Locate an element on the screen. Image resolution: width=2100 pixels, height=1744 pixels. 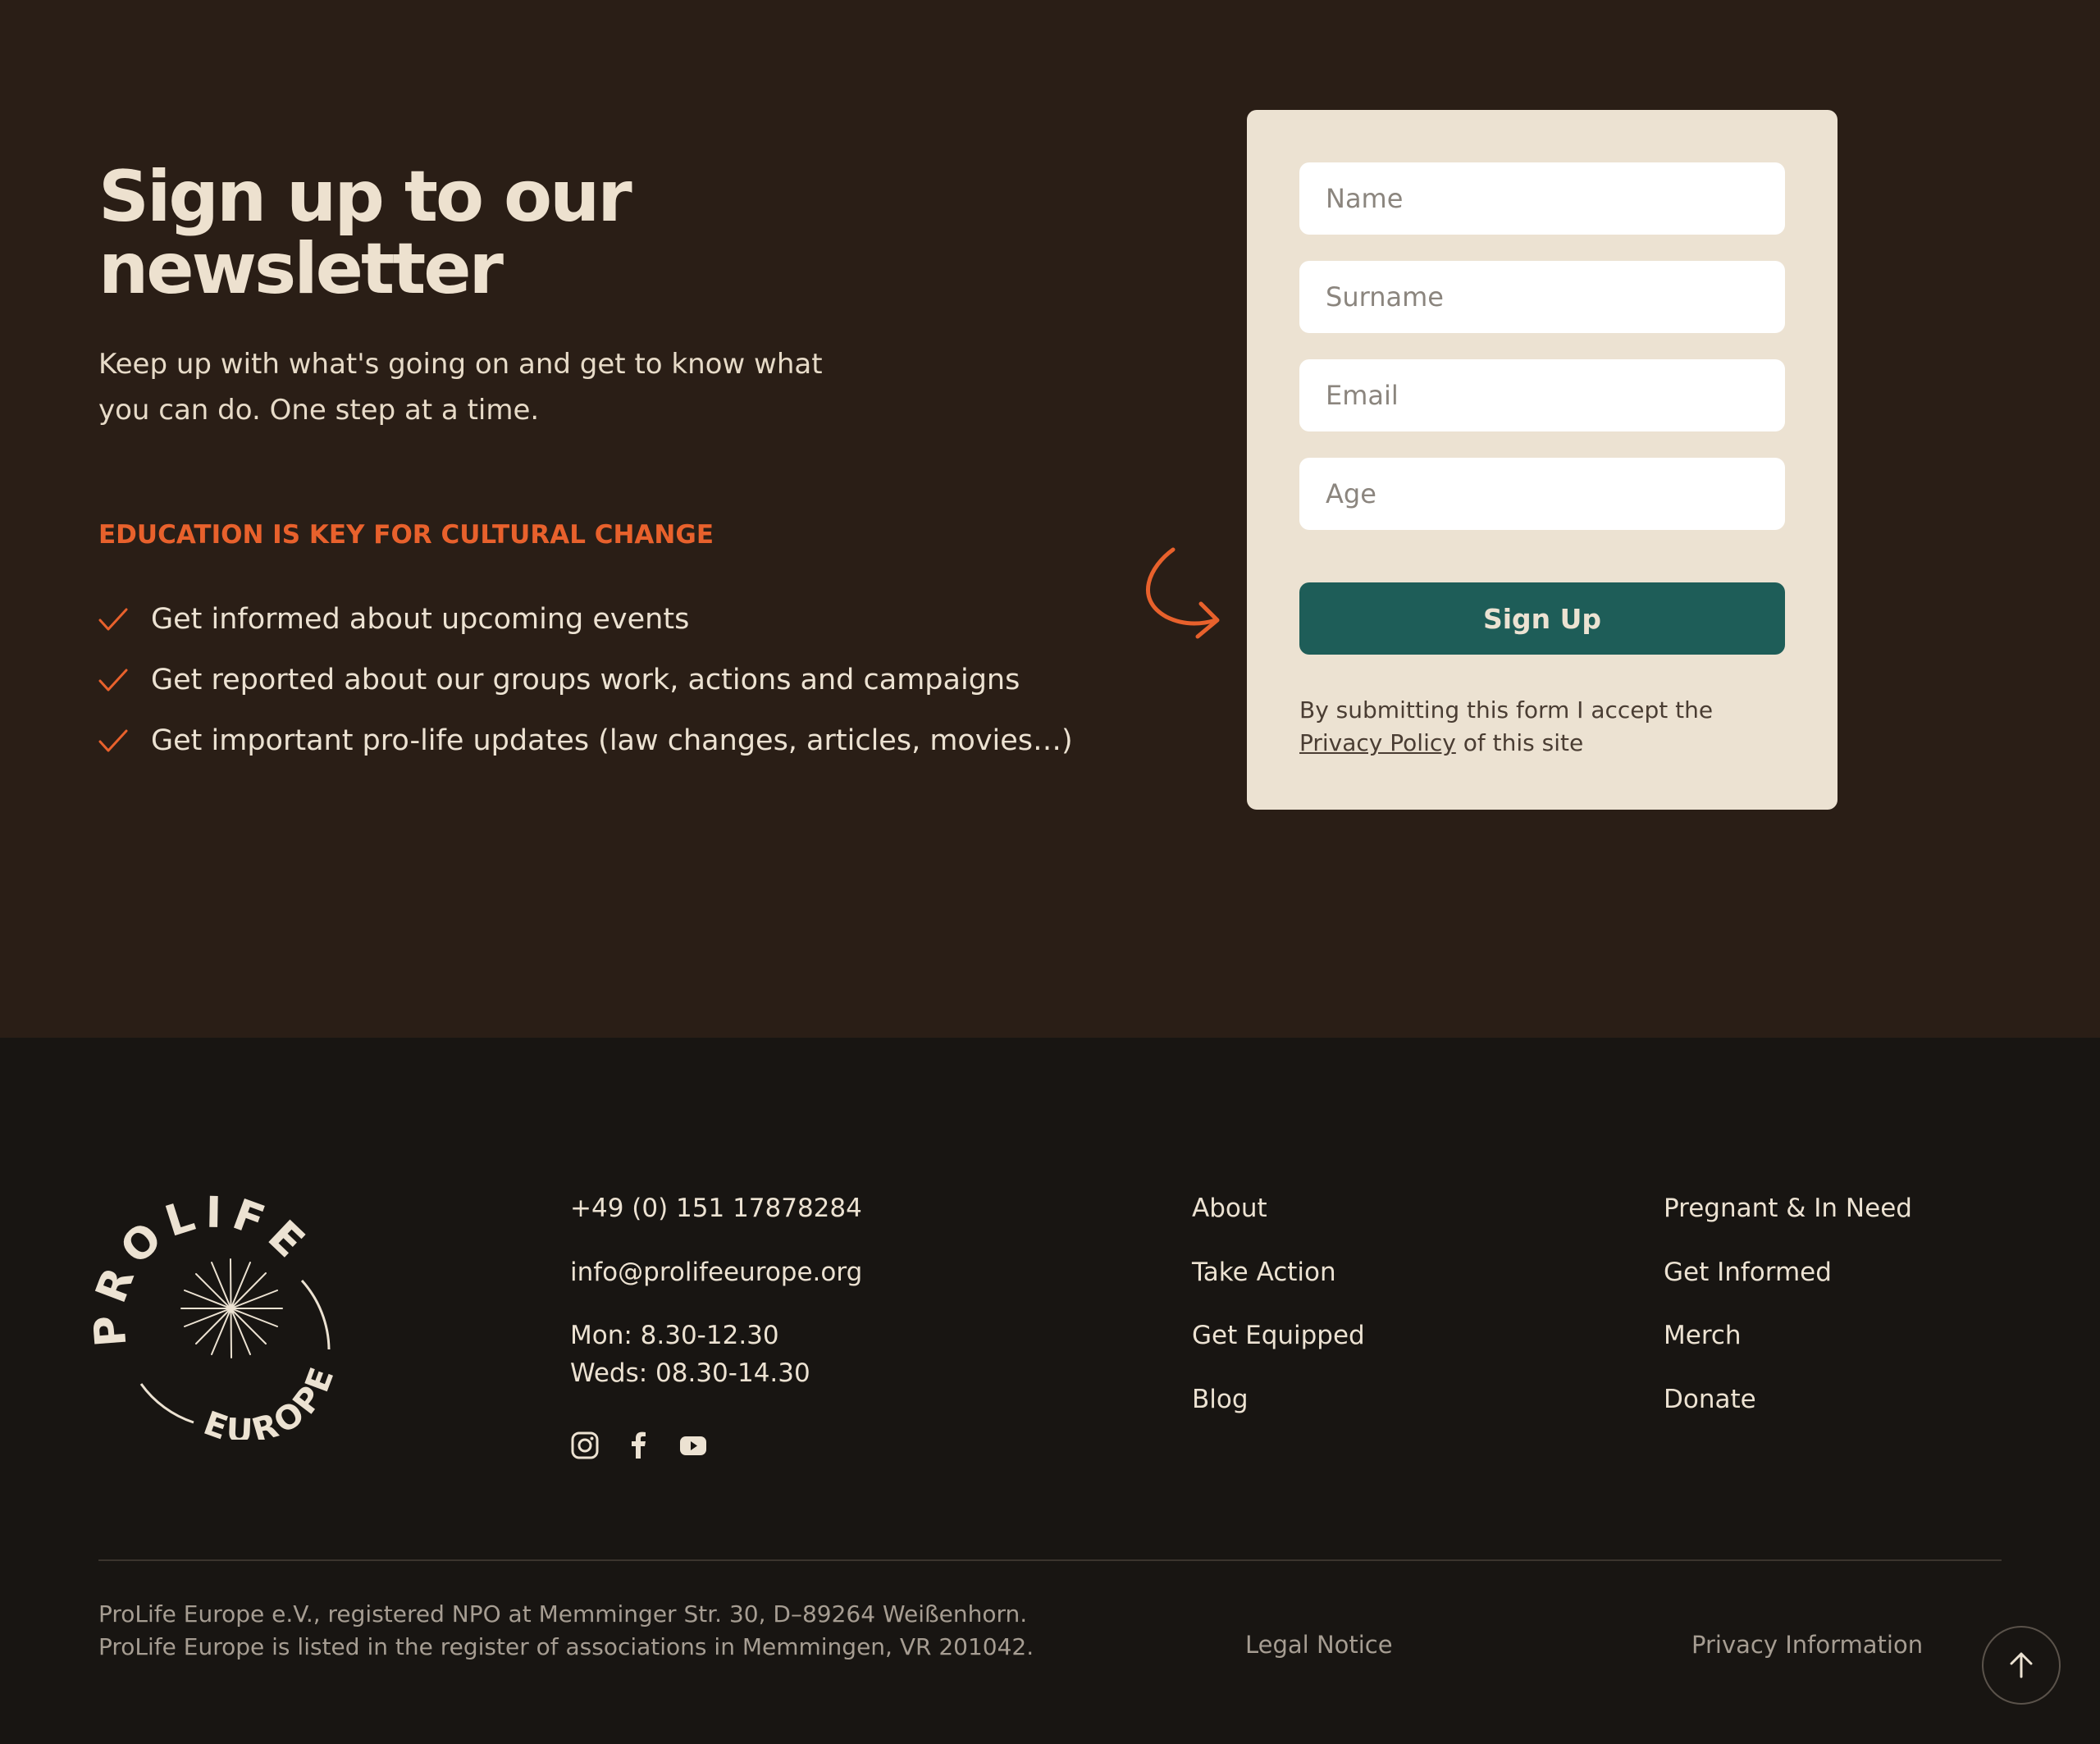
hours-monday: Mon: 8.30-12.30 is located at coordinates (674, 1335).